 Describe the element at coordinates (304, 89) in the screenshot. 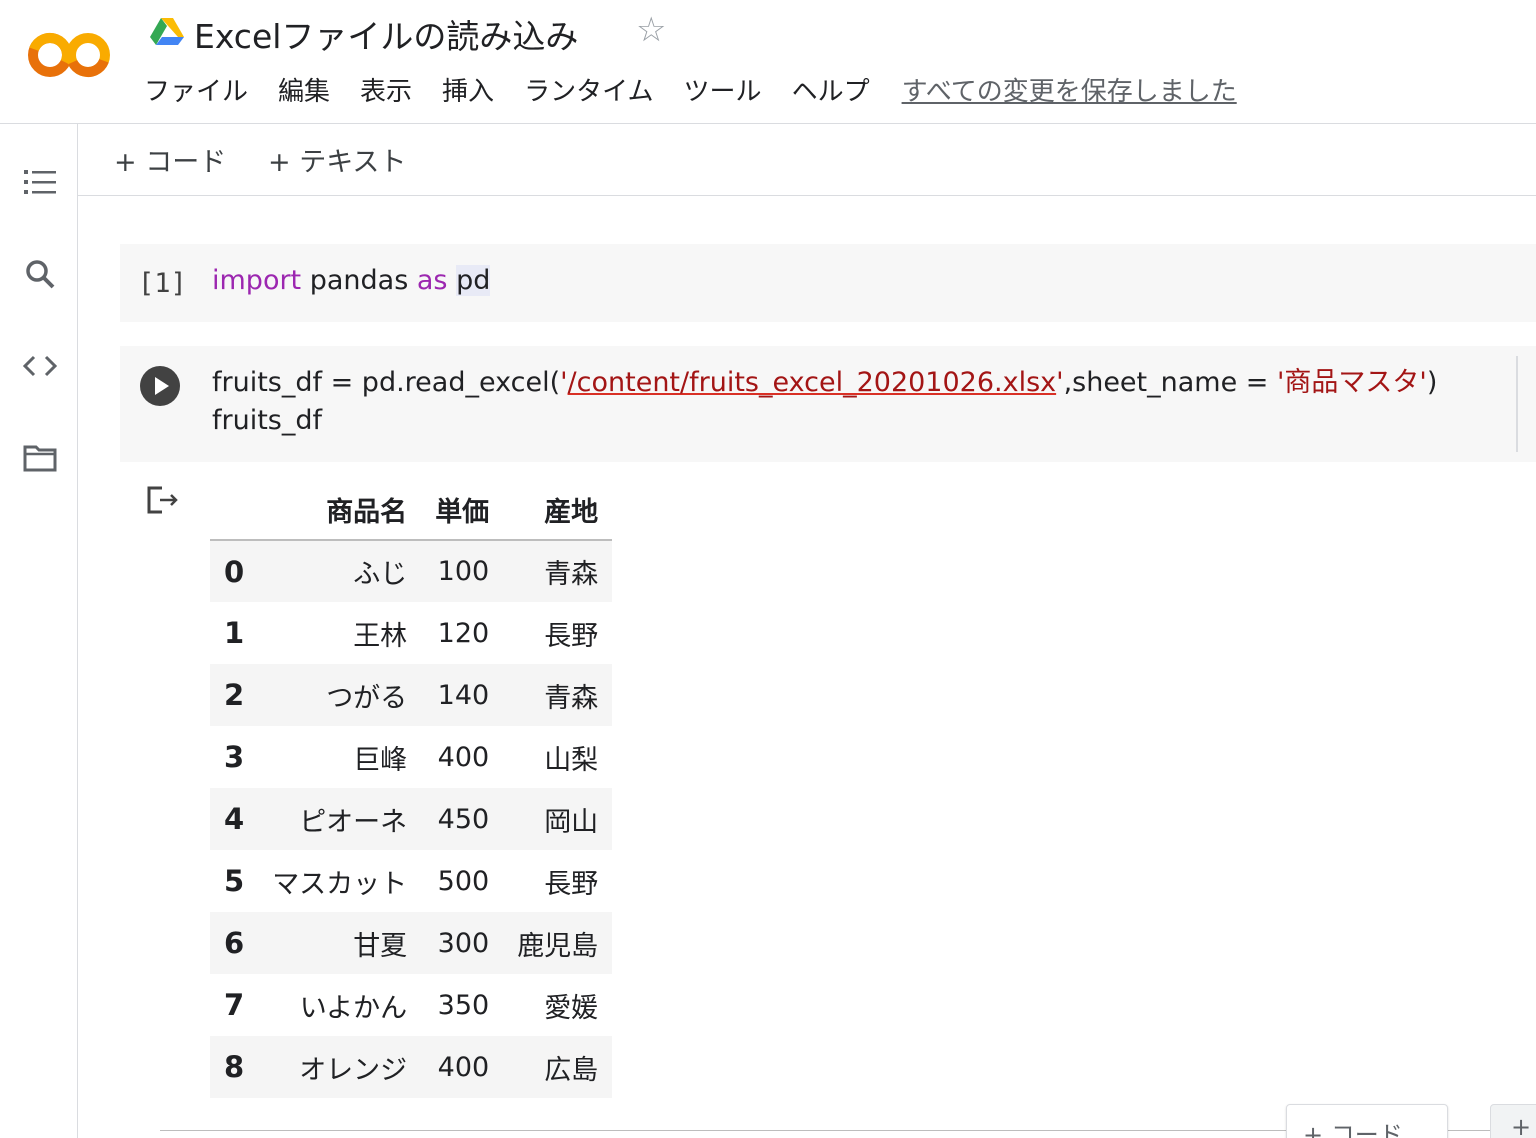

I see `menu-edit: 編集` at that location.